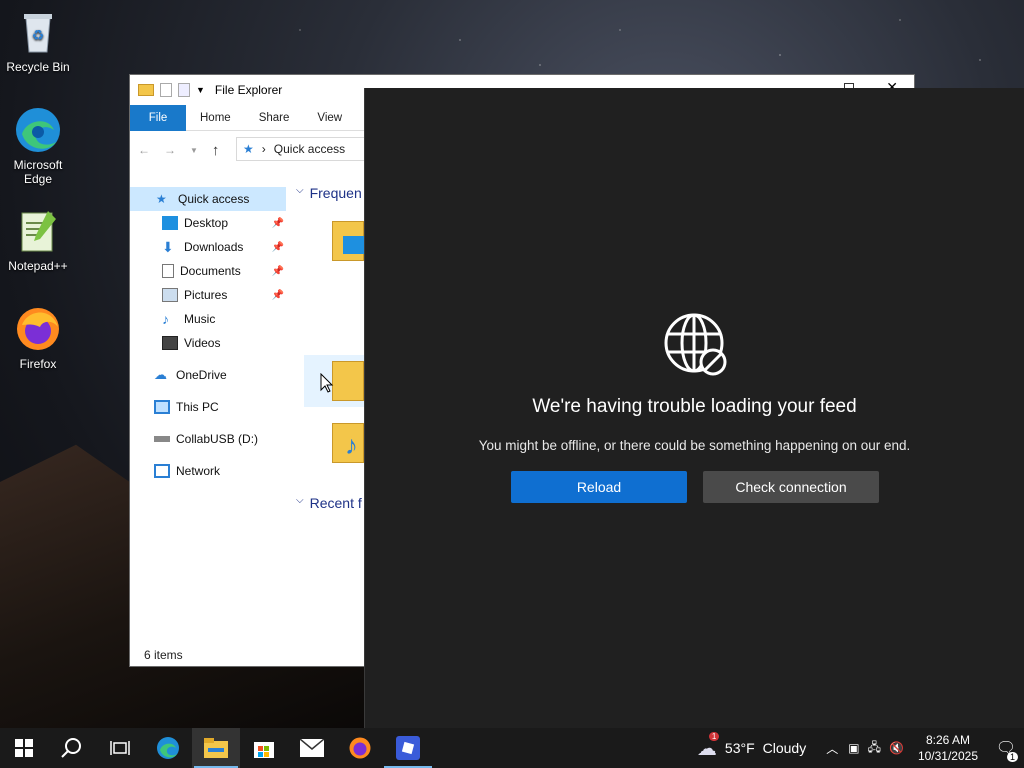 The image size is (1024, 768). Describe the element at coordinates (202, 343) in the screenshot. I see `nav-item-label: Videos` at that location.